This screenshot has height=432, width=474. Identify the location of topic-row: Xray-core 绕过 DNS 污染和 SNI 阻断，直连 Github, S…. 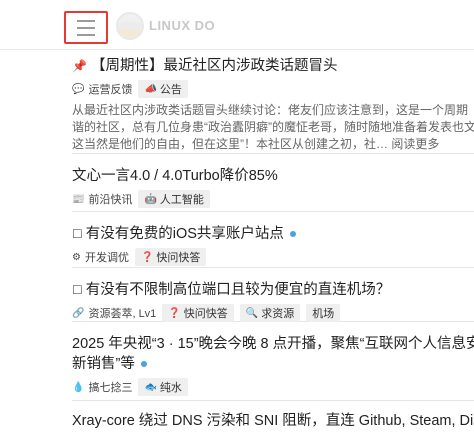
(273, 416).